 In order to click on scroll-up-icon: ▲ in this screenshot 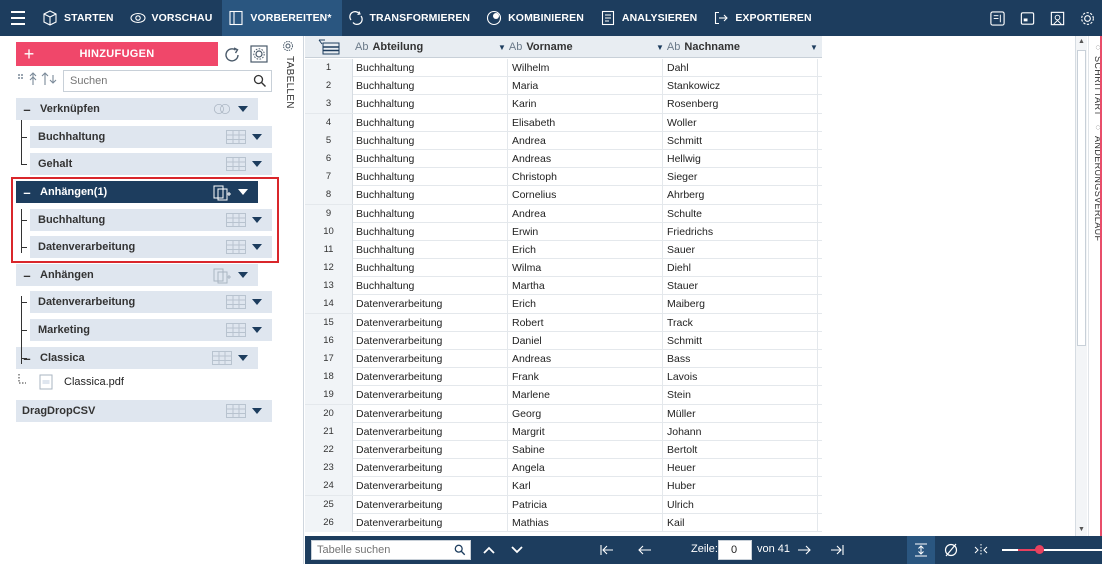, I will do `click(1081, 41)`.